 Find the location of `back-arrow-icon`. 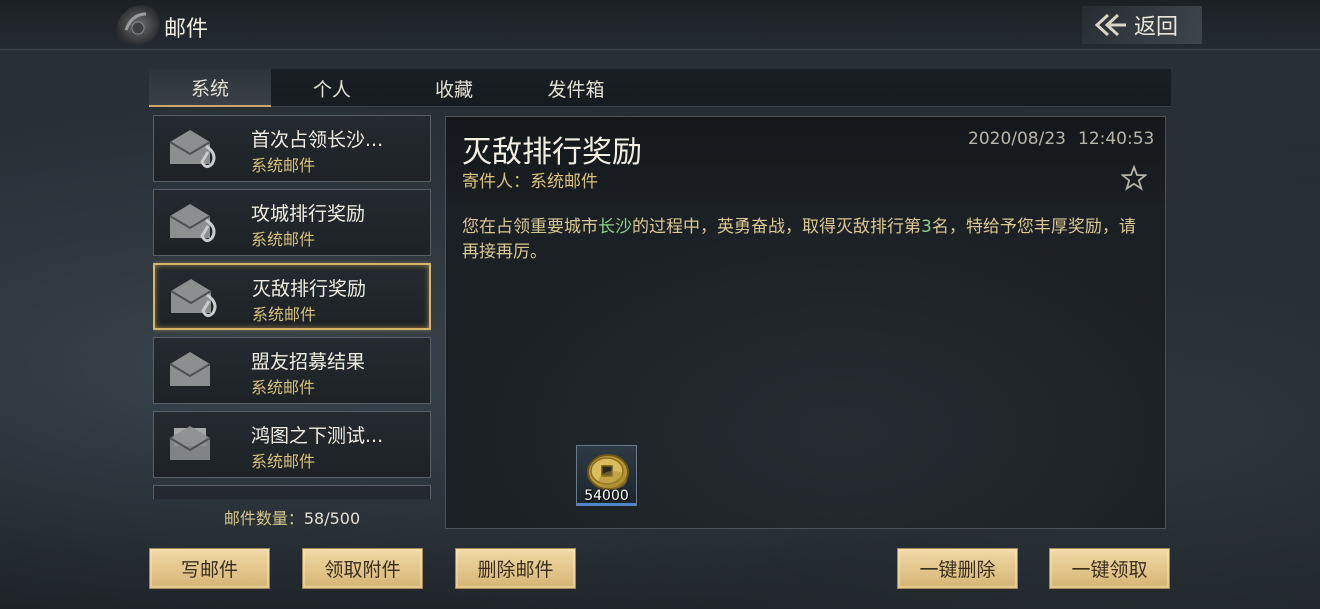

back-arrow-icon is located at coordinates (1110, 25).